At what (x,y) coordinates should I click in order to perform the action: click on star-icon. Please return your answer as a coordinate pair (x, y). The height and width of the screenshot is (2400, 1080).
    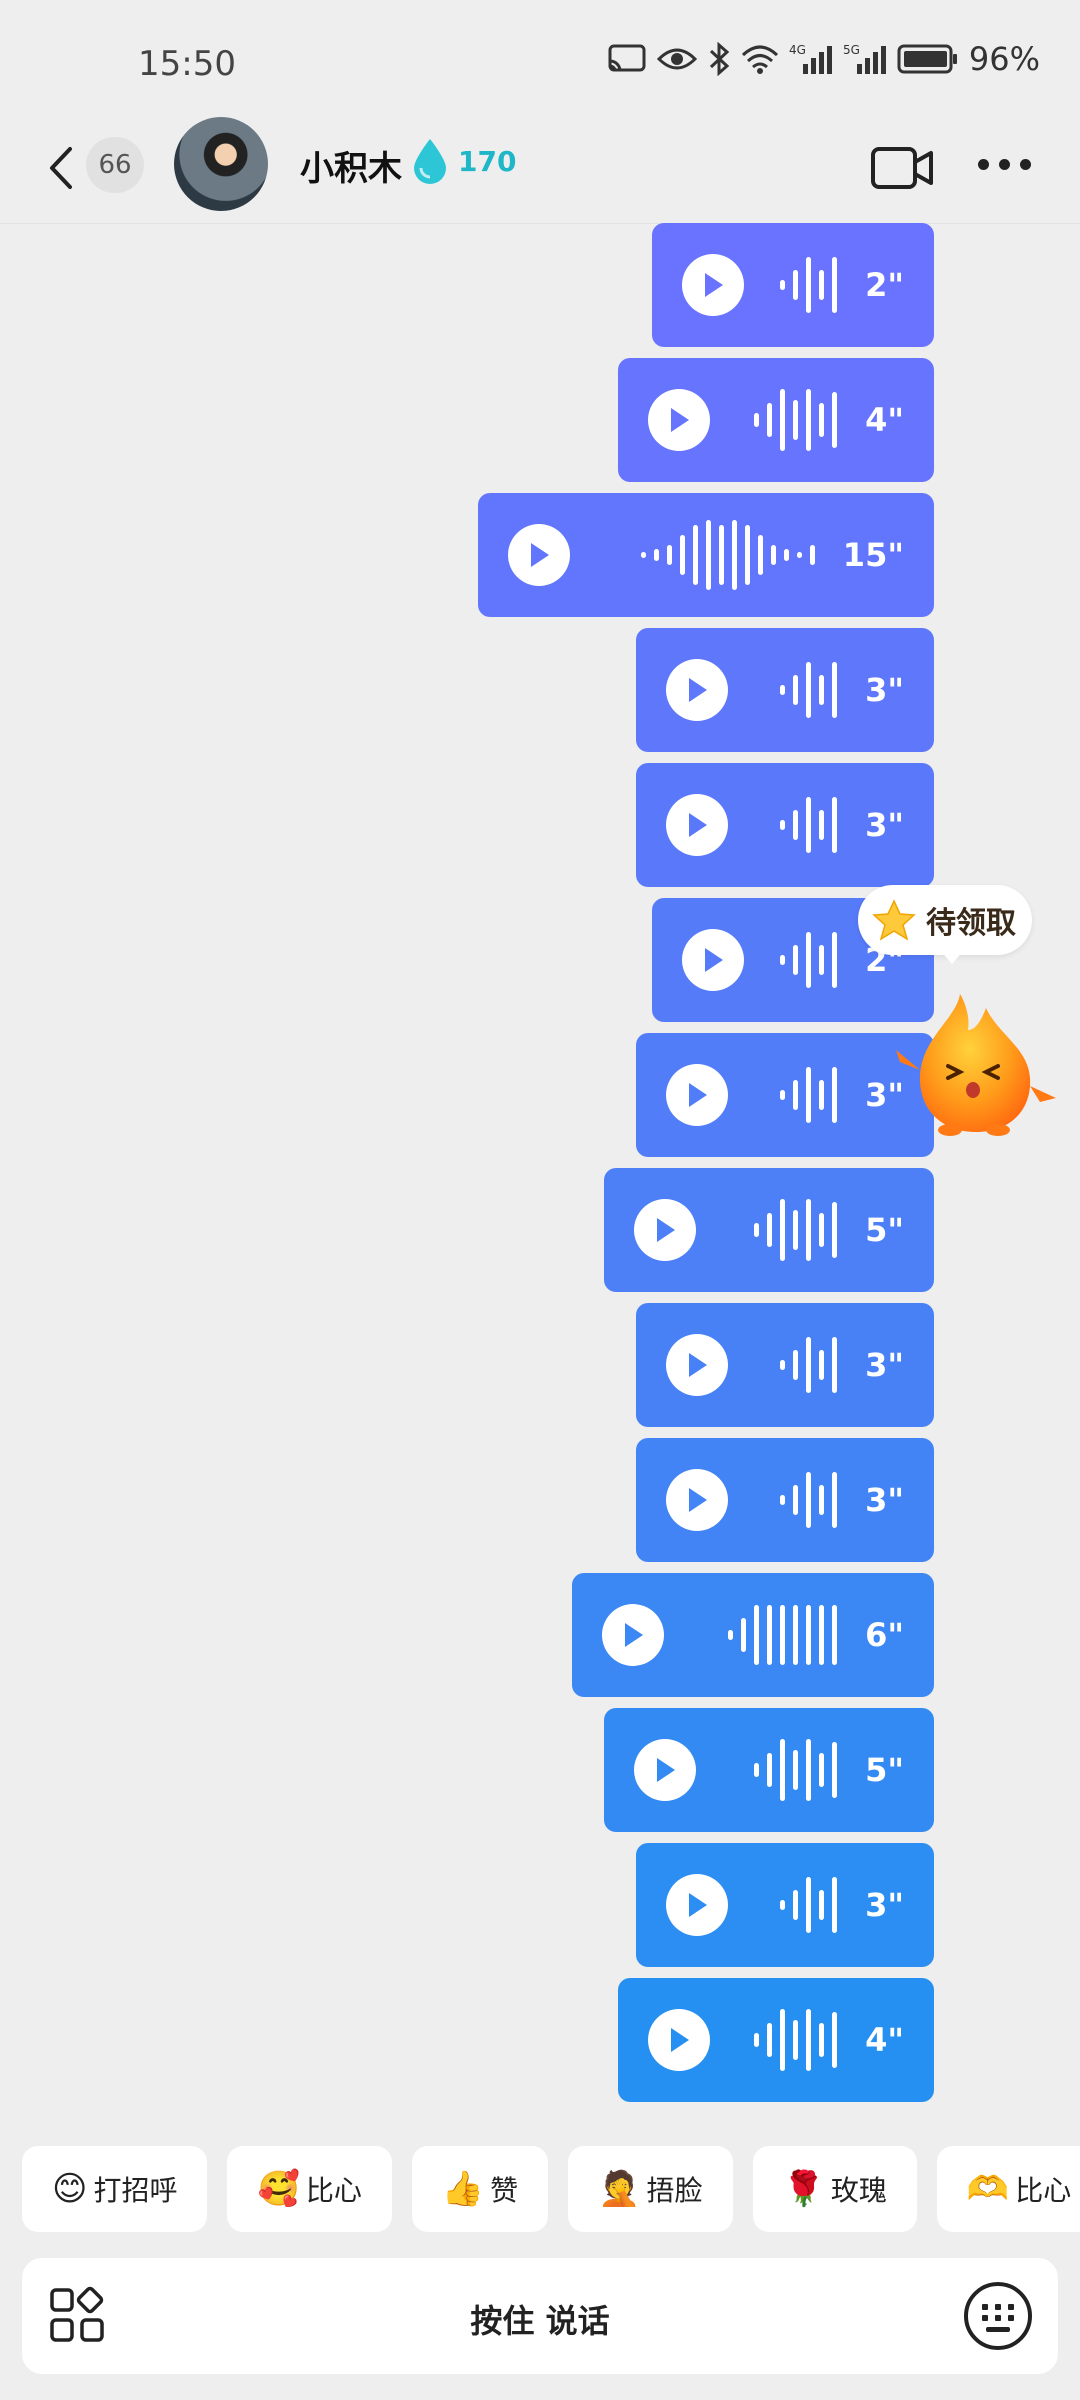
    Looking at the image, I should click on (894, 920).